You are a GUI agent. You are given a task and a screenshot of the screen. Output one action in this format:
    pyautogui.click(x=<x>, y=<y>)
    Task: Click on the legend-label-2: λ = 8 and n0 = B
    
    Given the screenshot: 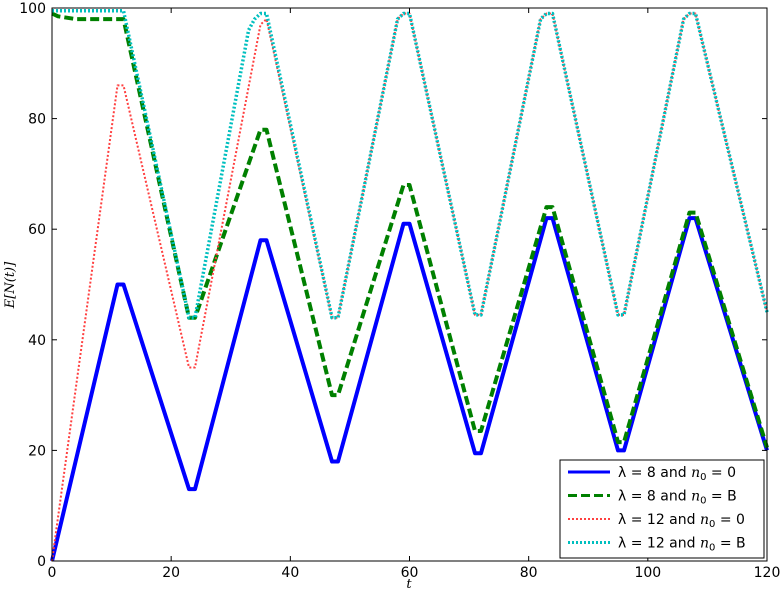 What is the action you would take?
    pyautogui.click(x=677, y=498)
    